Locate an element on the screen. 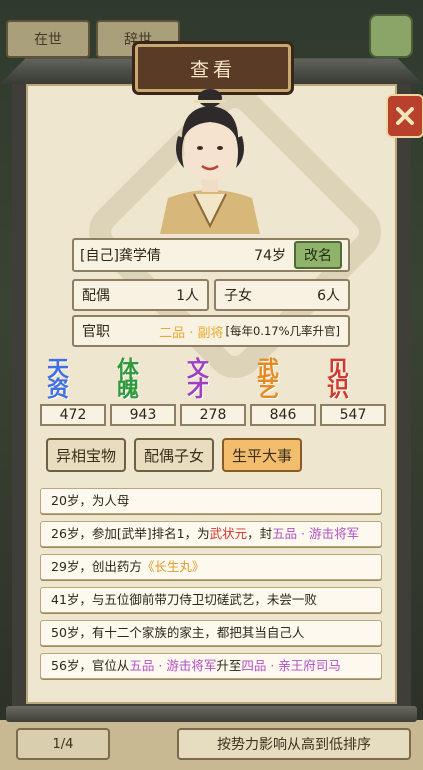  tab-life-events: 生平大事 is located at coordinates (262, 455).